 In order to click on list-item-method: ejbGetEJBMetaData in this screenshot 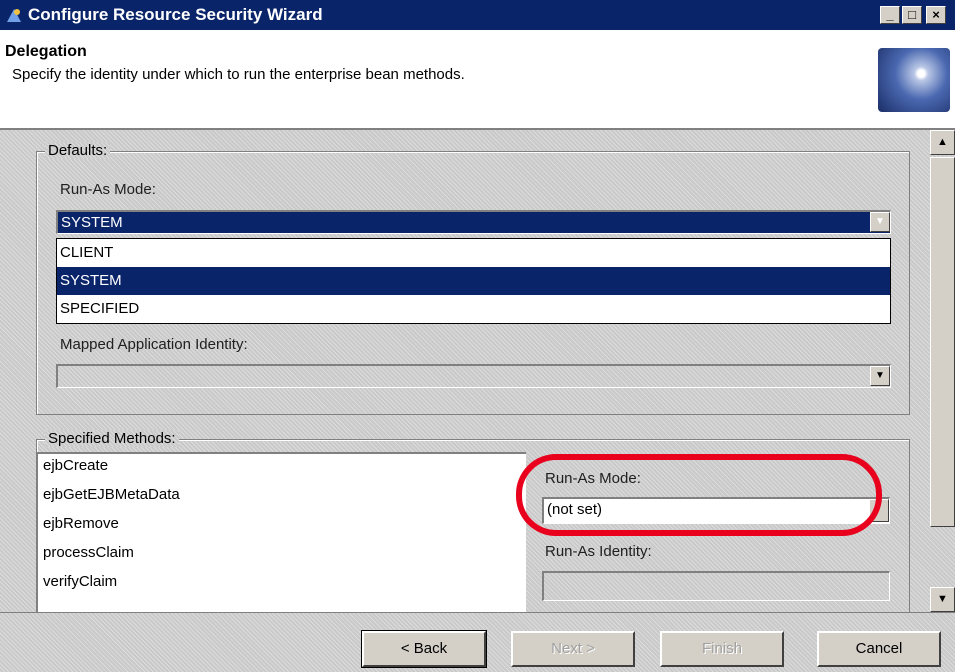, I will do `click(282, 497)`.